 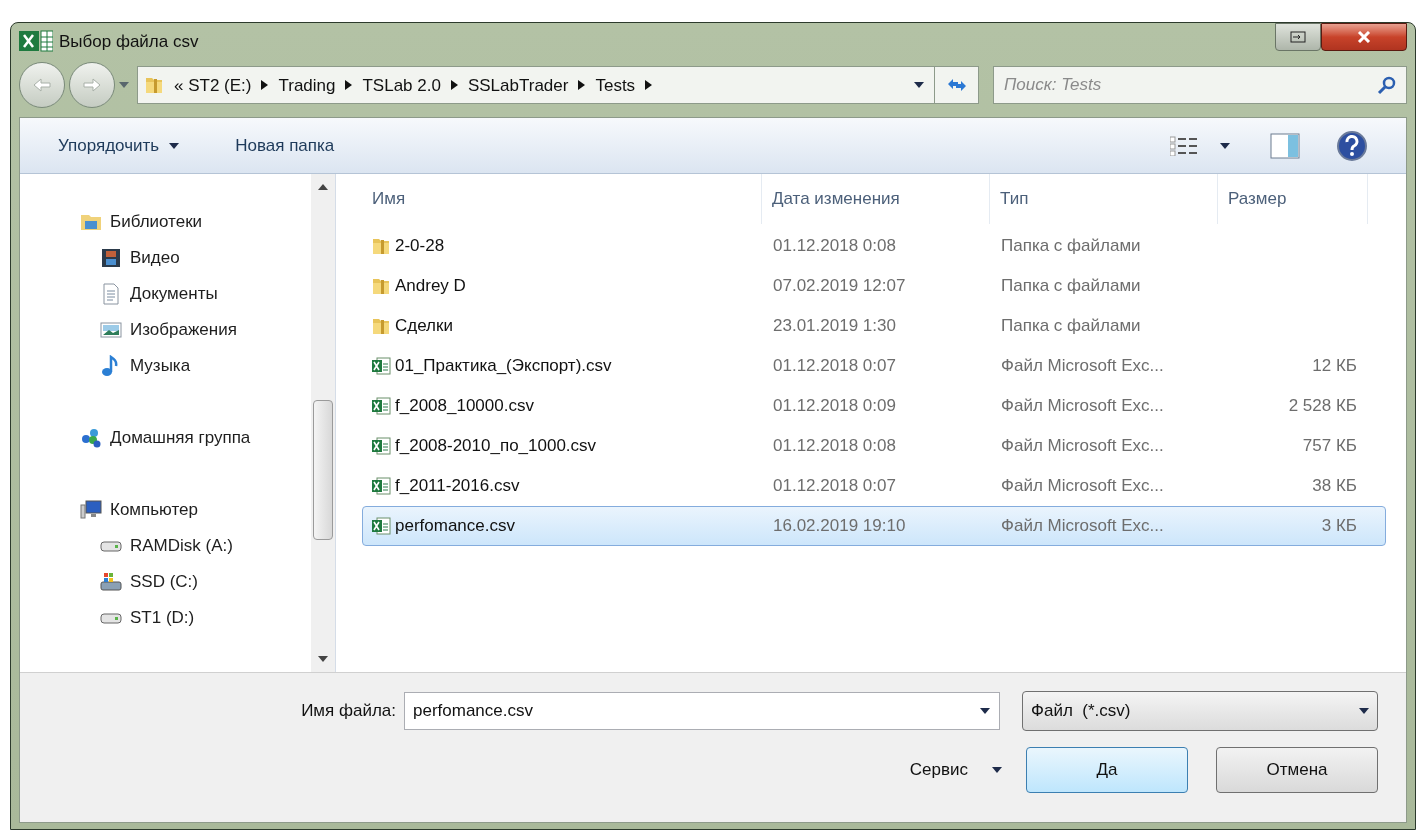 What do you see at coordinates (1329, 446) in the screenshot?
I see `size-cell-text: 757 КБ` at bounding box center [1329, 446].